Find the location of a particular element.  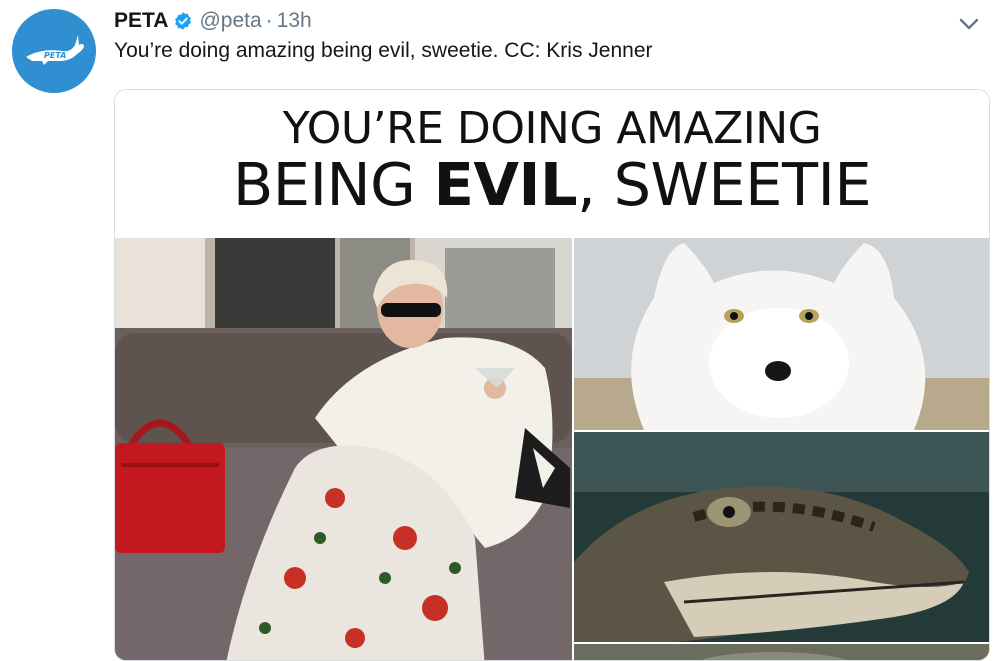

photo-alligator is located at coordinates (781, 537).